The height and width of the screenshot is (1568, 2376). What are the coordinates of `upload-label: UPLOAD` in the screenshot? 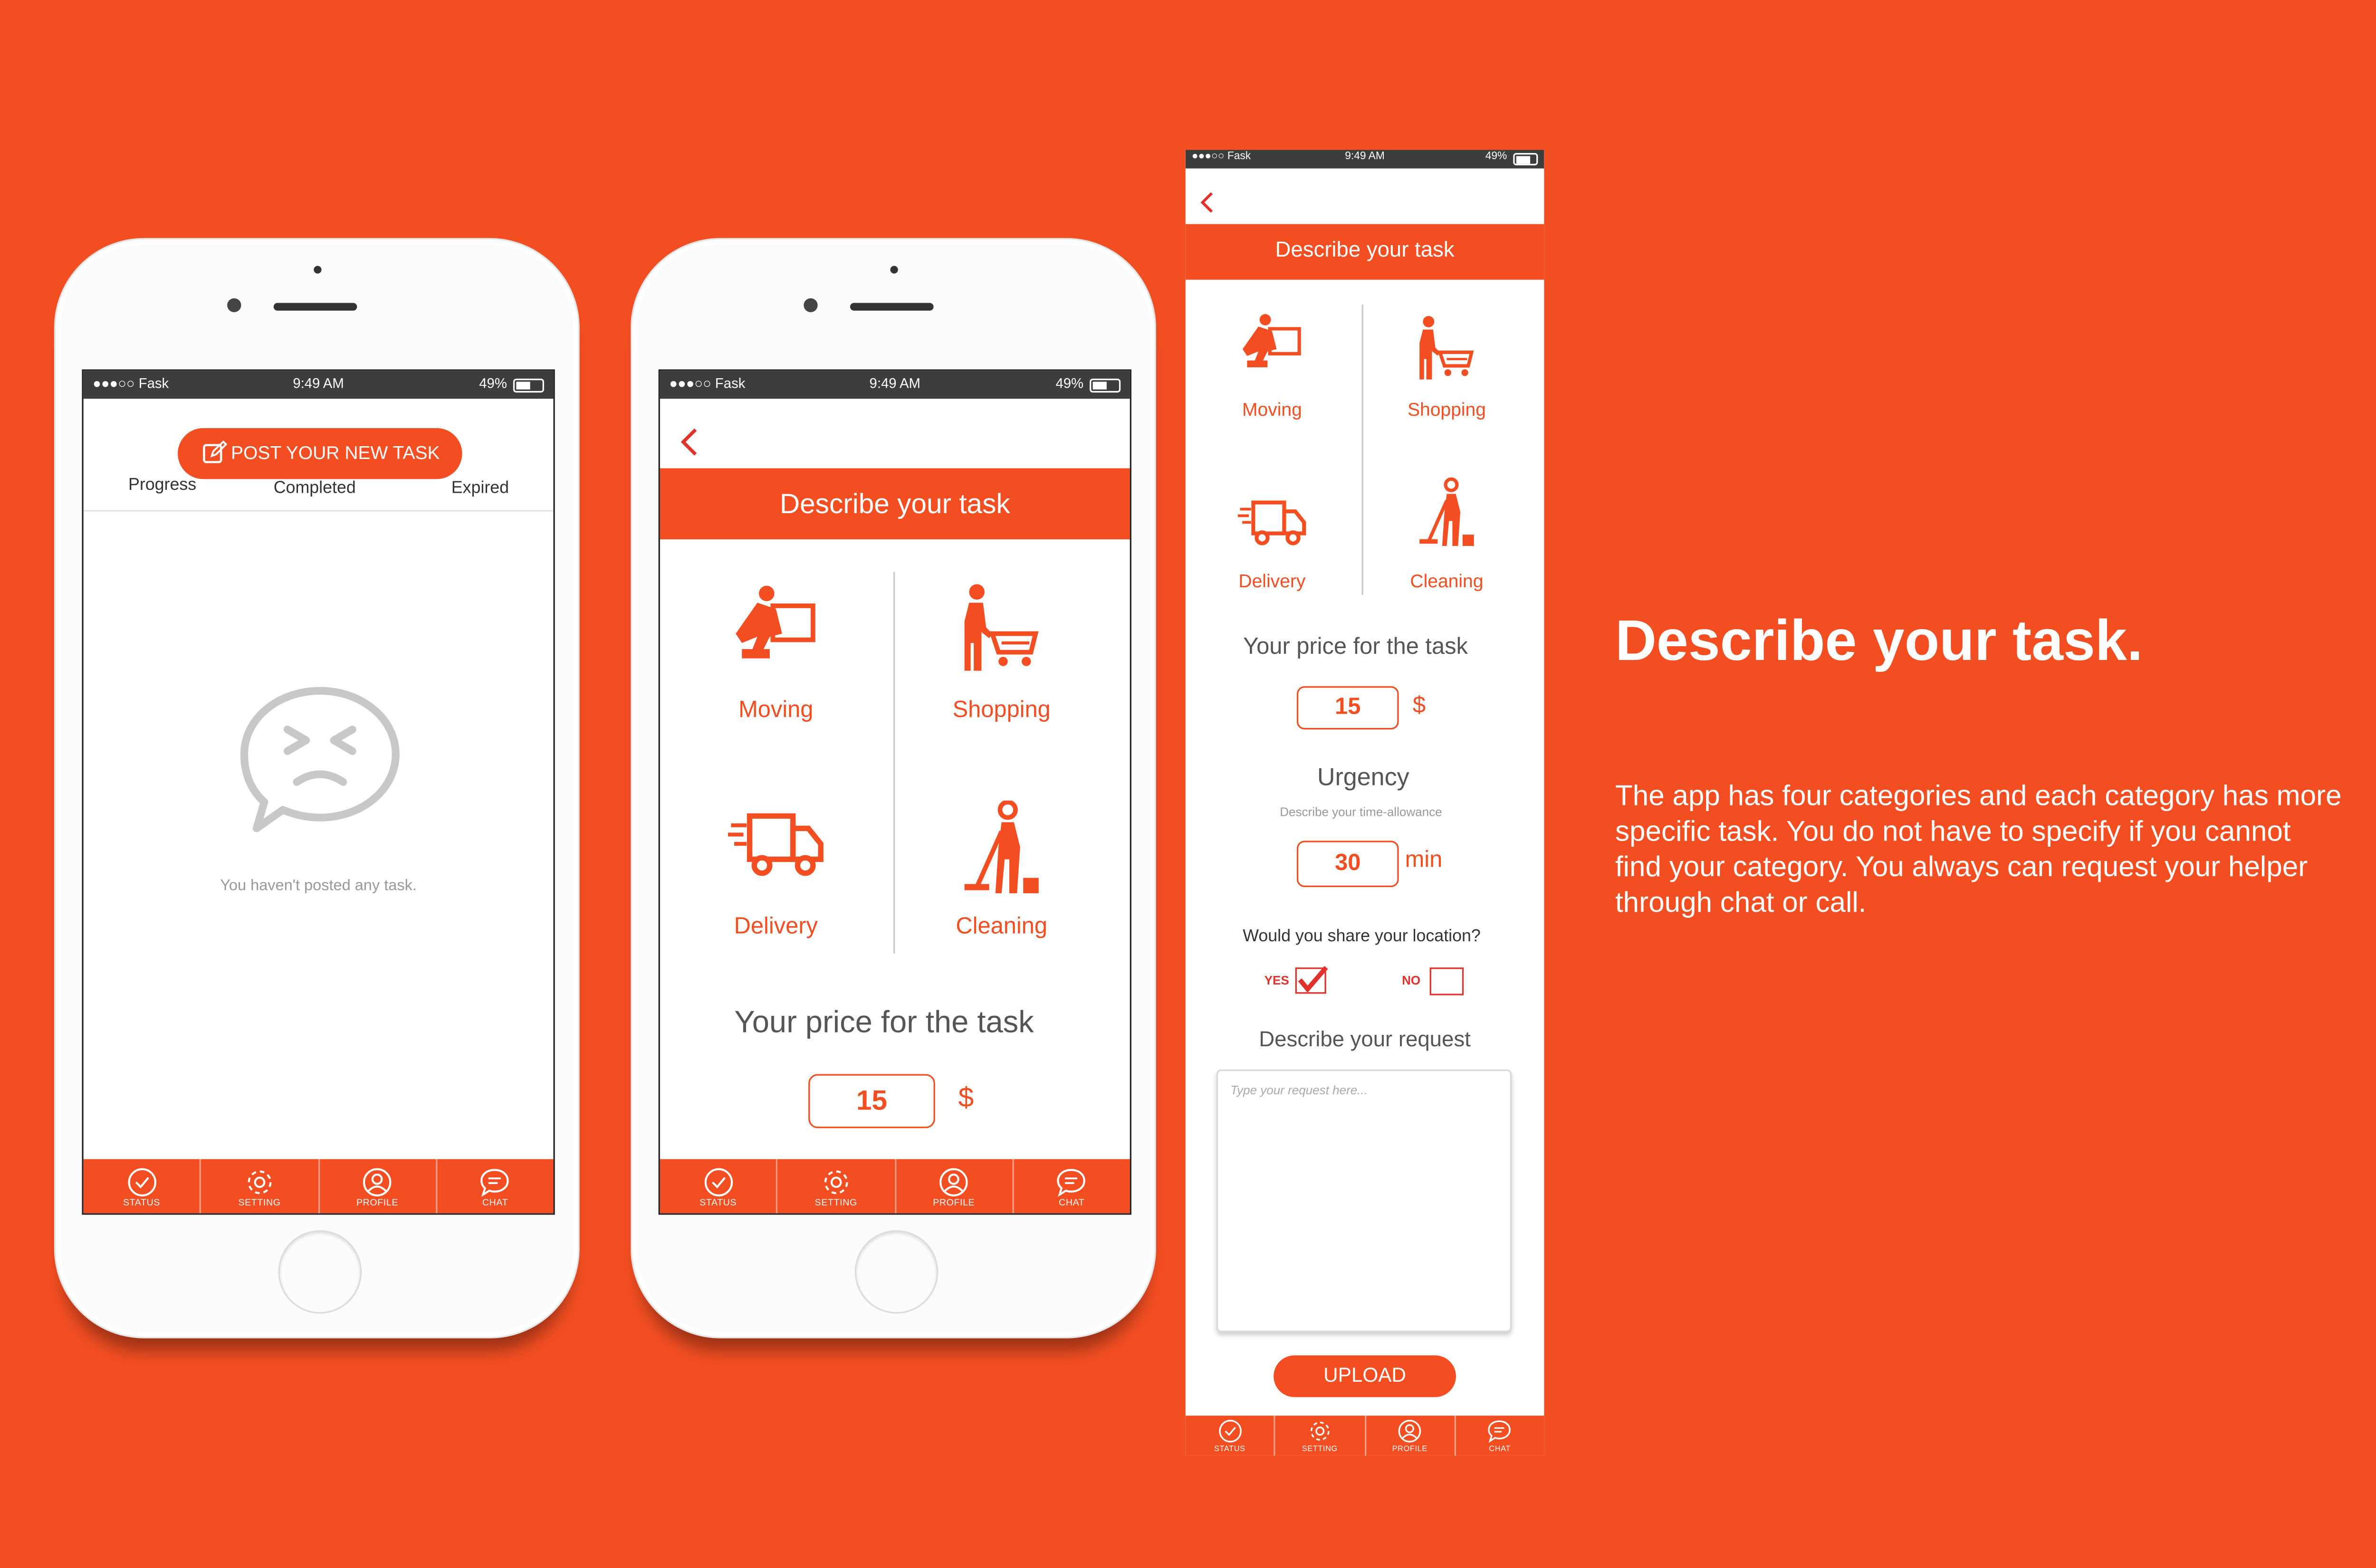 It's located at (1365, 1375).